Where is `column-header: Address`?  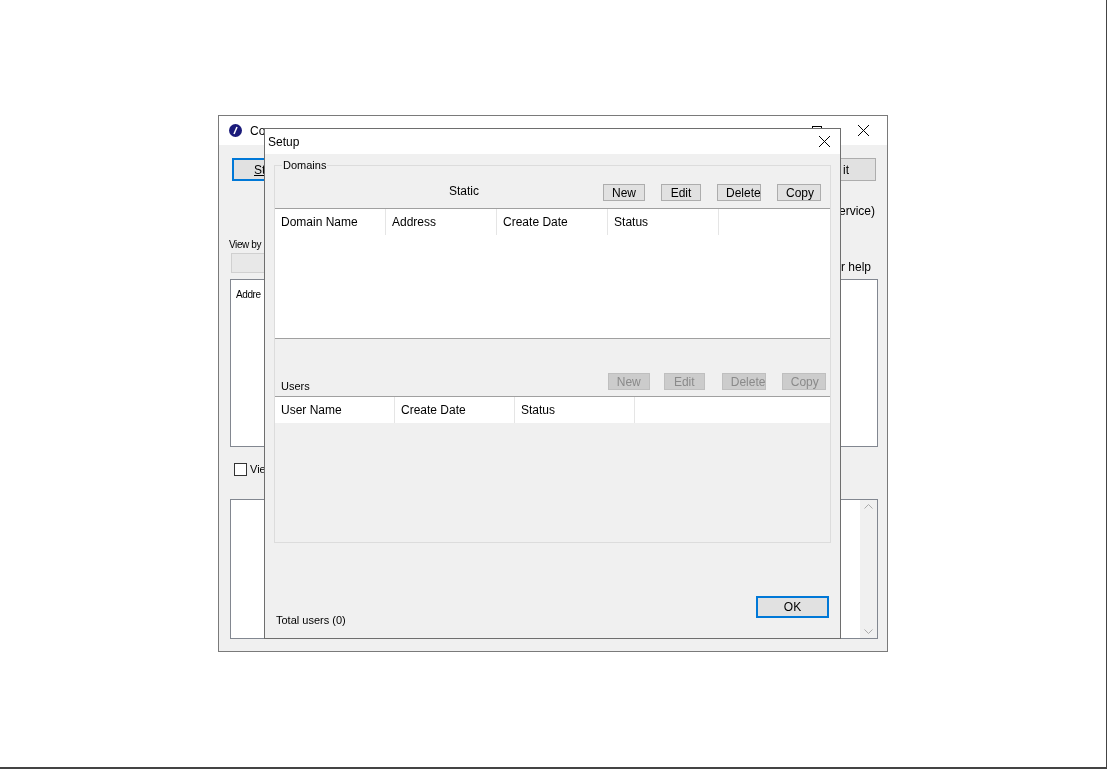 column-header: Address is located at coordinates (414, 222).